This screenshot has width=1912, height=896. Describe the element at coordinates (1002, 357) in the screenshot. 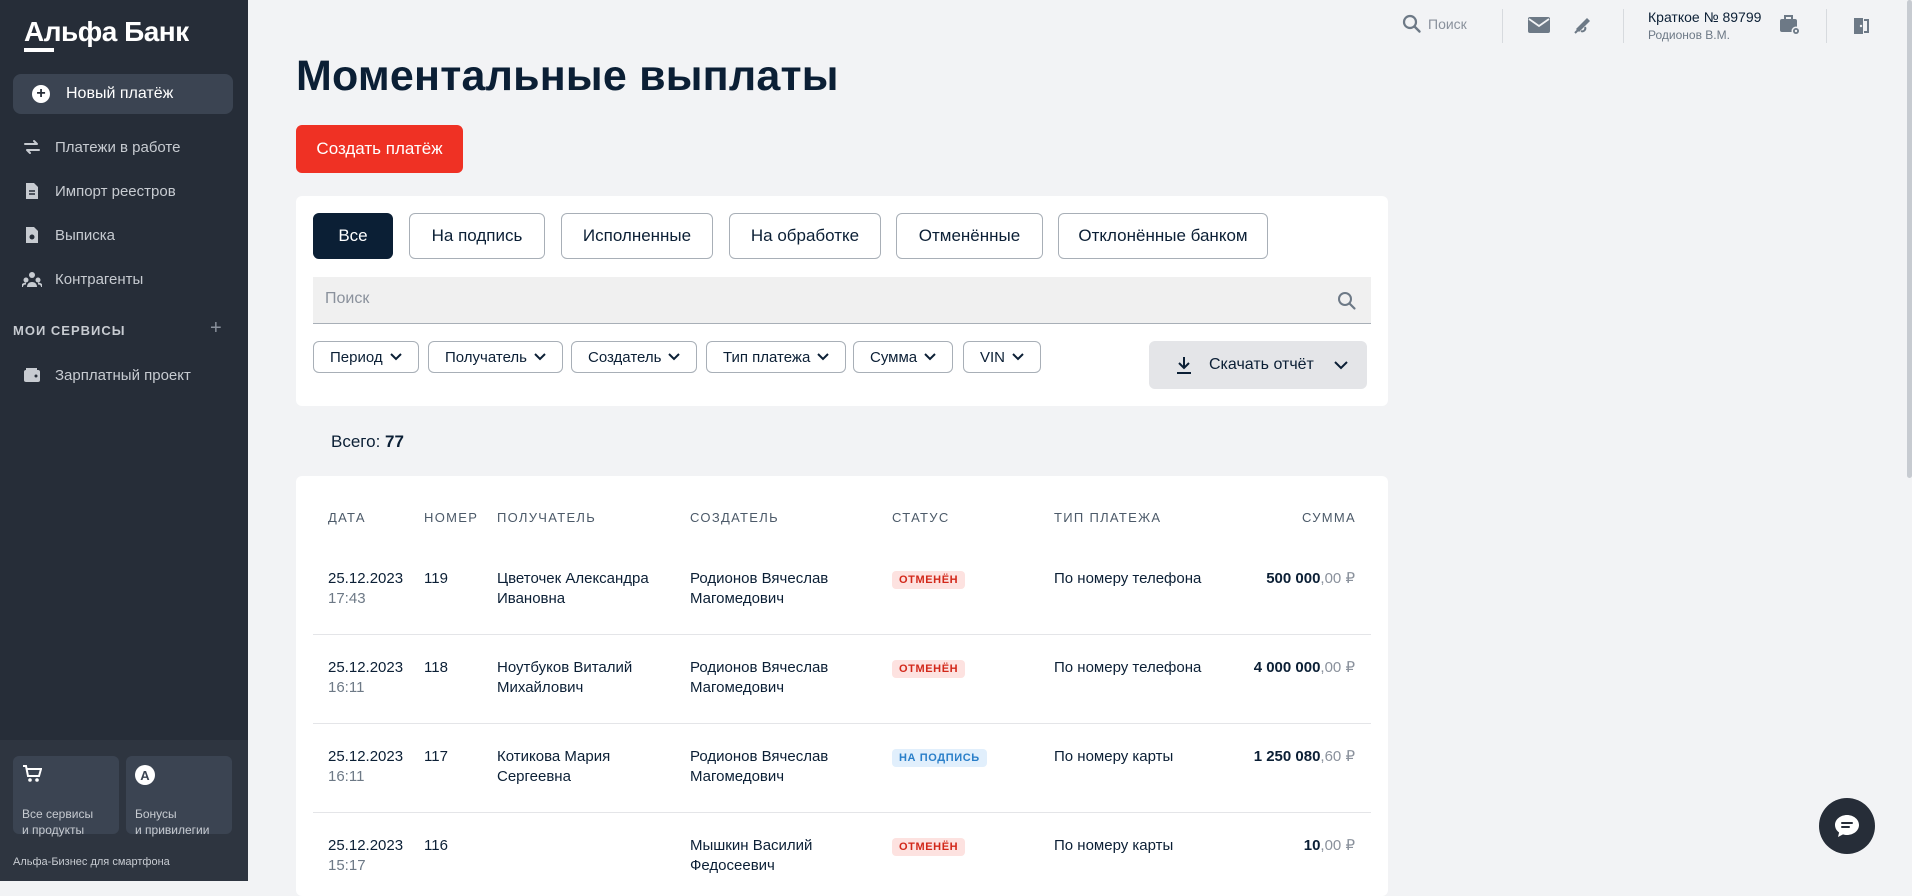

I see `filter-vin: VIN` at that location.